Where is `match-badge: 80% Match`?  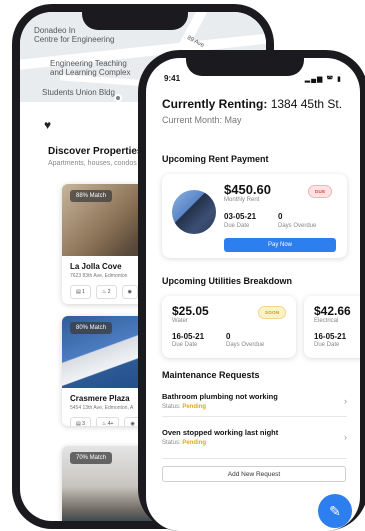 match-badge: 80% Match is located at coordinates (91, 328).